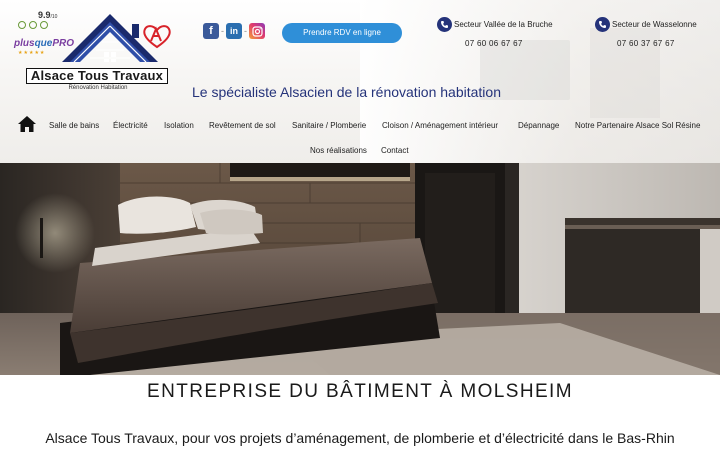 The image size is (720, 450). I want to click on facebook-icon: f, so click(211, 31).